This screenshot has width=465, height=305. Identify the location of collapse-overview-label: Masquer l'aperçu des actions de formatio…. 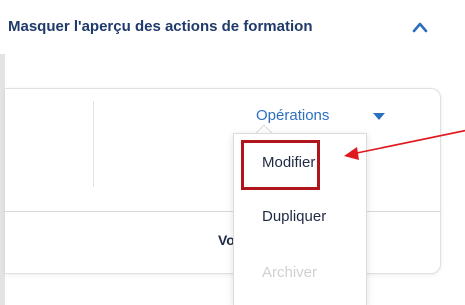
(160, 26).